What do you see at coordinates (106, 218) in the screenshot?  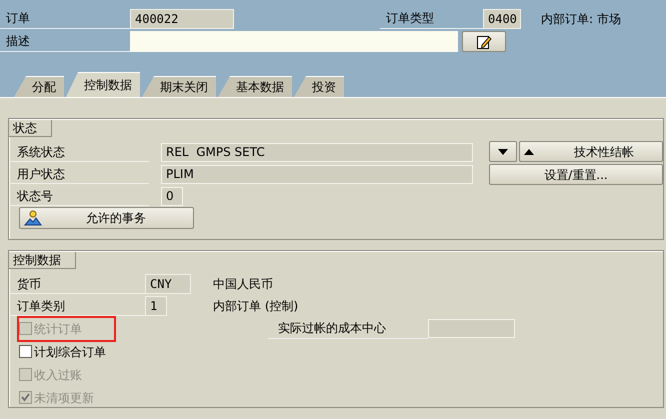 I see `allowed-transactions-button: 允许的事务` at bounding box center [106, 218].